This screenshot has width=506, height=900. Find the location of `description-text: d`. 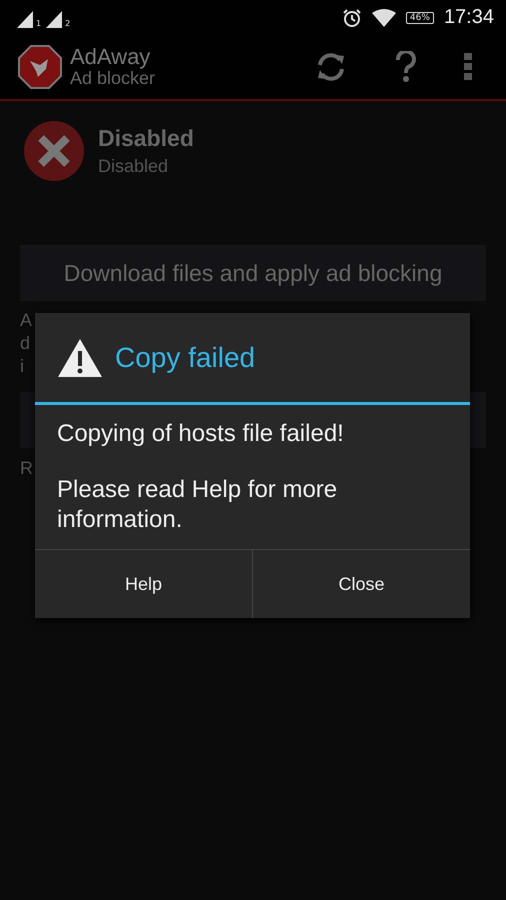

description-text: d is located at coordinates (25, 343).